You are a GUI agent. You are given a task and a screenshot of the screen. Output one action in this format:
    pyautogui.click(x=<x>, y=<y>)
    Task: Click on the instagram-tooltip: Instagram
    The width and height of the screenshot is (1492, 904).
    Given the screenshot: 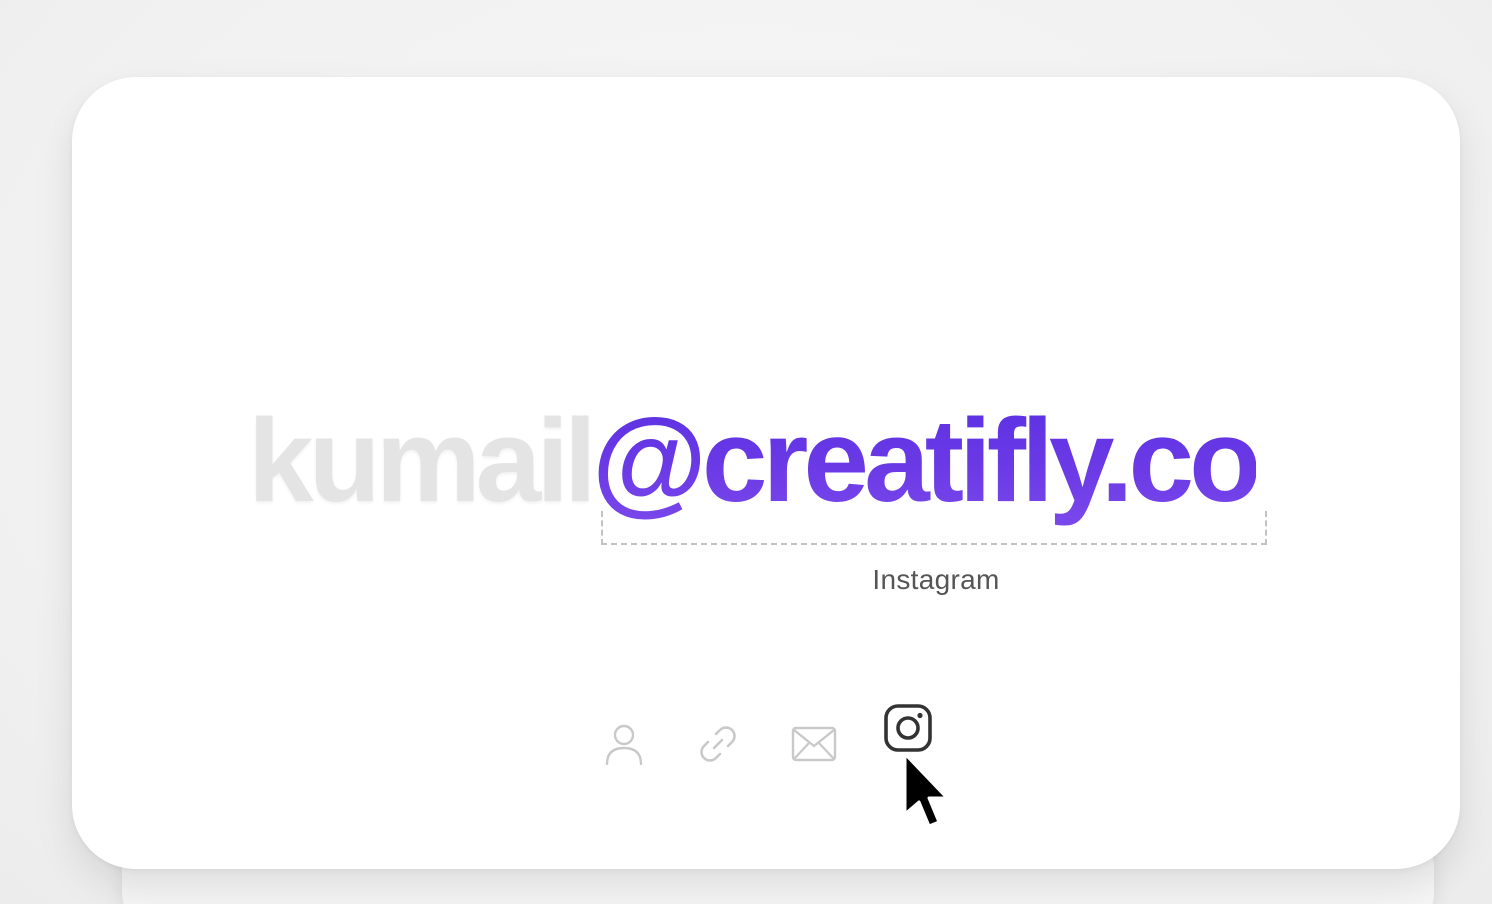 What is the action you would take?
    pyautogui.click(x=936, y=579)
    